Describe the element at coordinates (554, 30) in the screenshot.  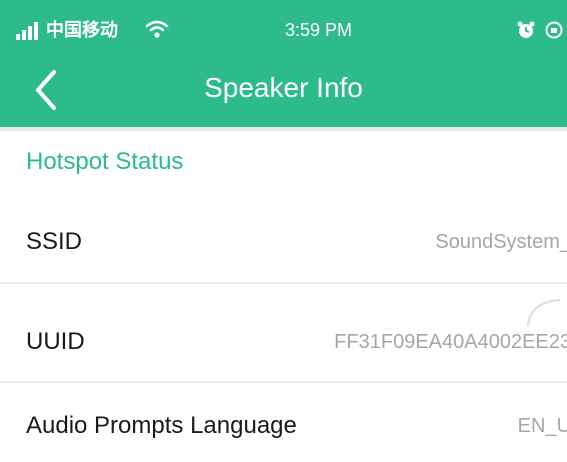
I see `rotation-lock-icon` at that location.